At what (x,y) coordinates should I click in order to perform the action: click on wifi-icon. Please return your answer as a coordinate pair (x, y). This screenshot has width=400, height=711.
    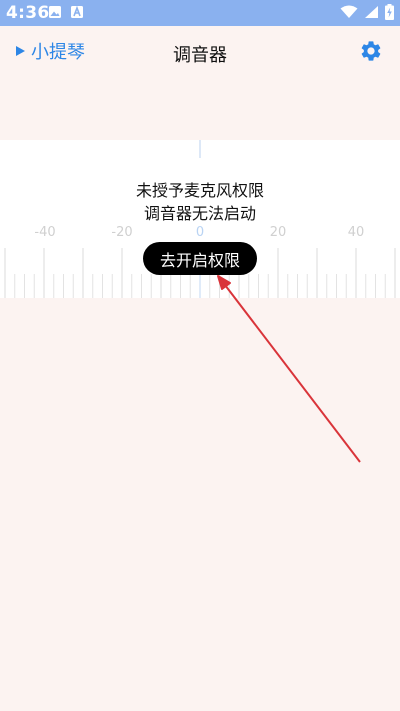
    Looking at the image, I should click on (349, 11).